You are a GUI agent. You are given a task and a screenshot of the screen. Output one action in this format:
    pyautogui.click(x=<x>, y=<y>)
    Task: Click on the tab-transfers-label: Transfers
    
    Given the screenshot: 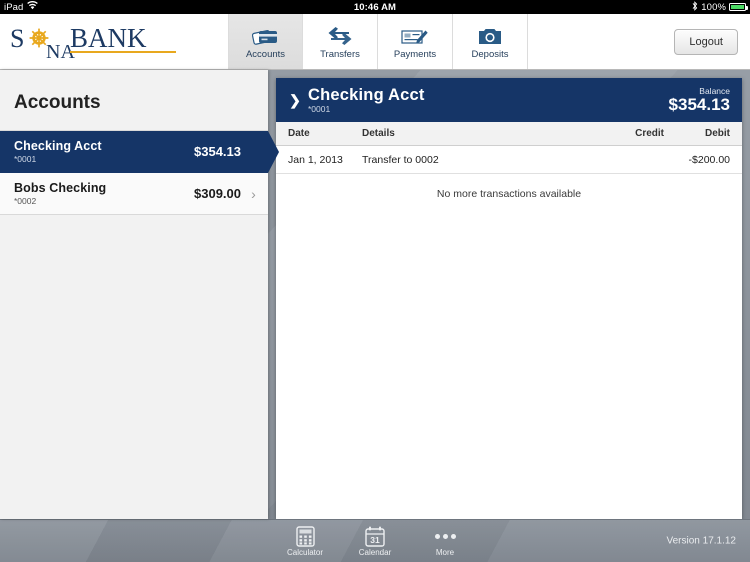 What is the action you would take?
    pyautogui.click(x=340, y=54)
    